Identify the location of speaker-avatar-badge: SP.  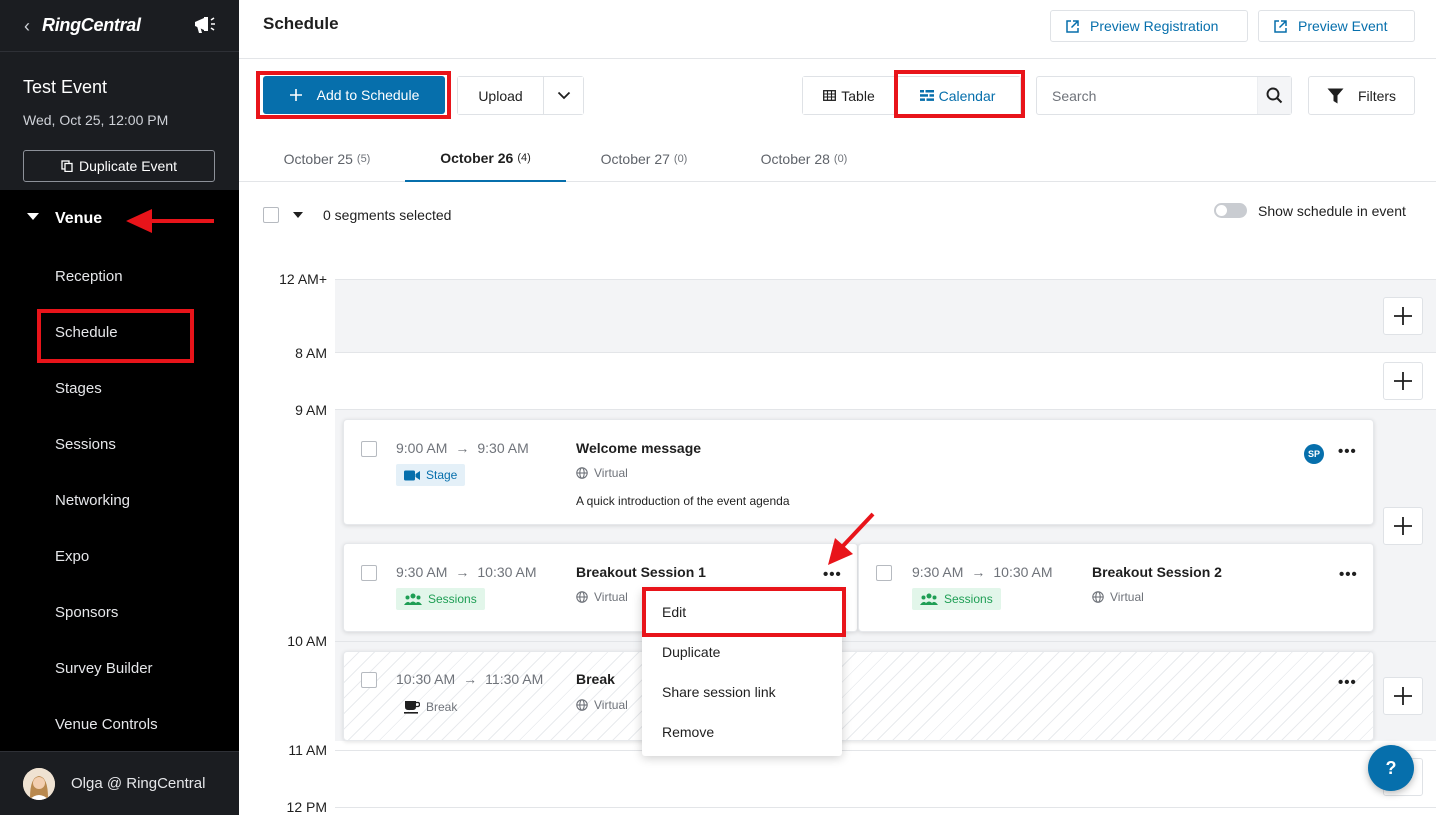
(1314, 454).